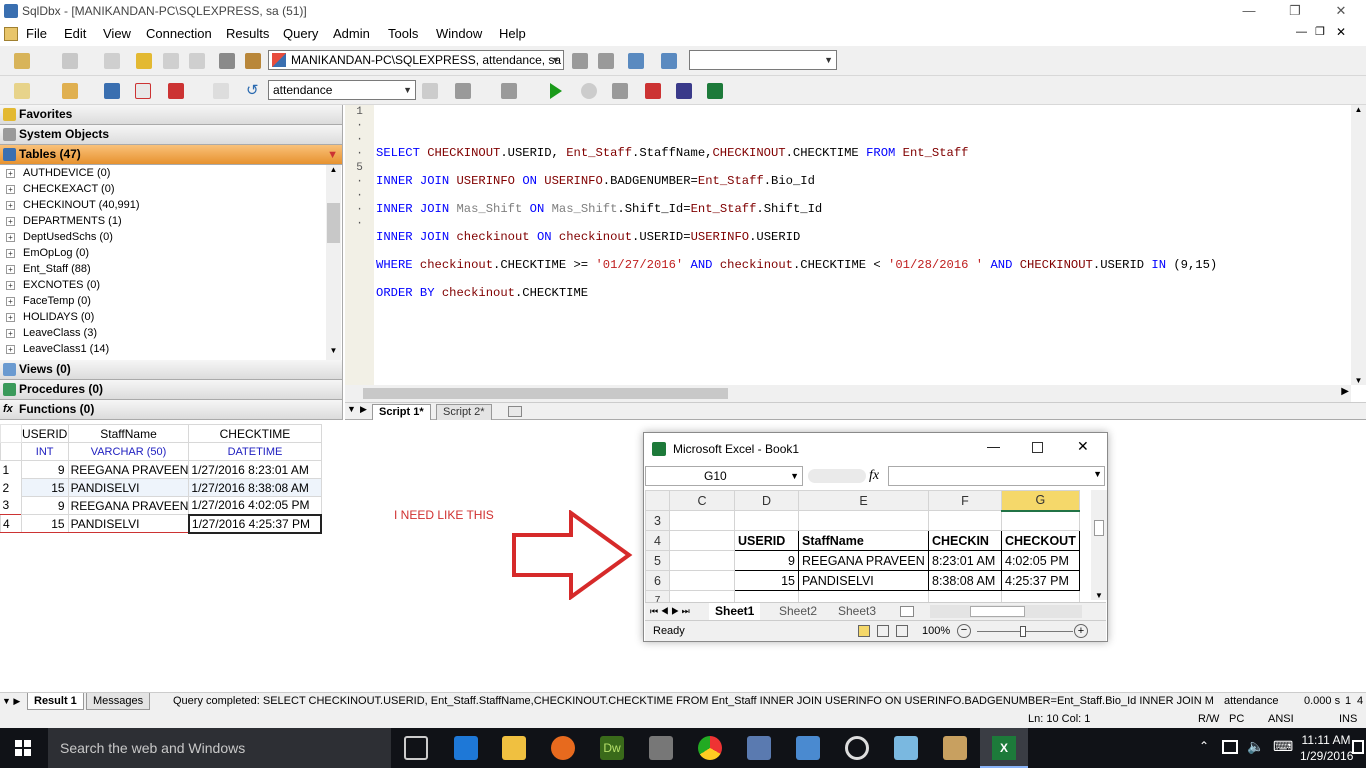  I want to click on mdi-minimize-icon: —, so click(1301, 32).